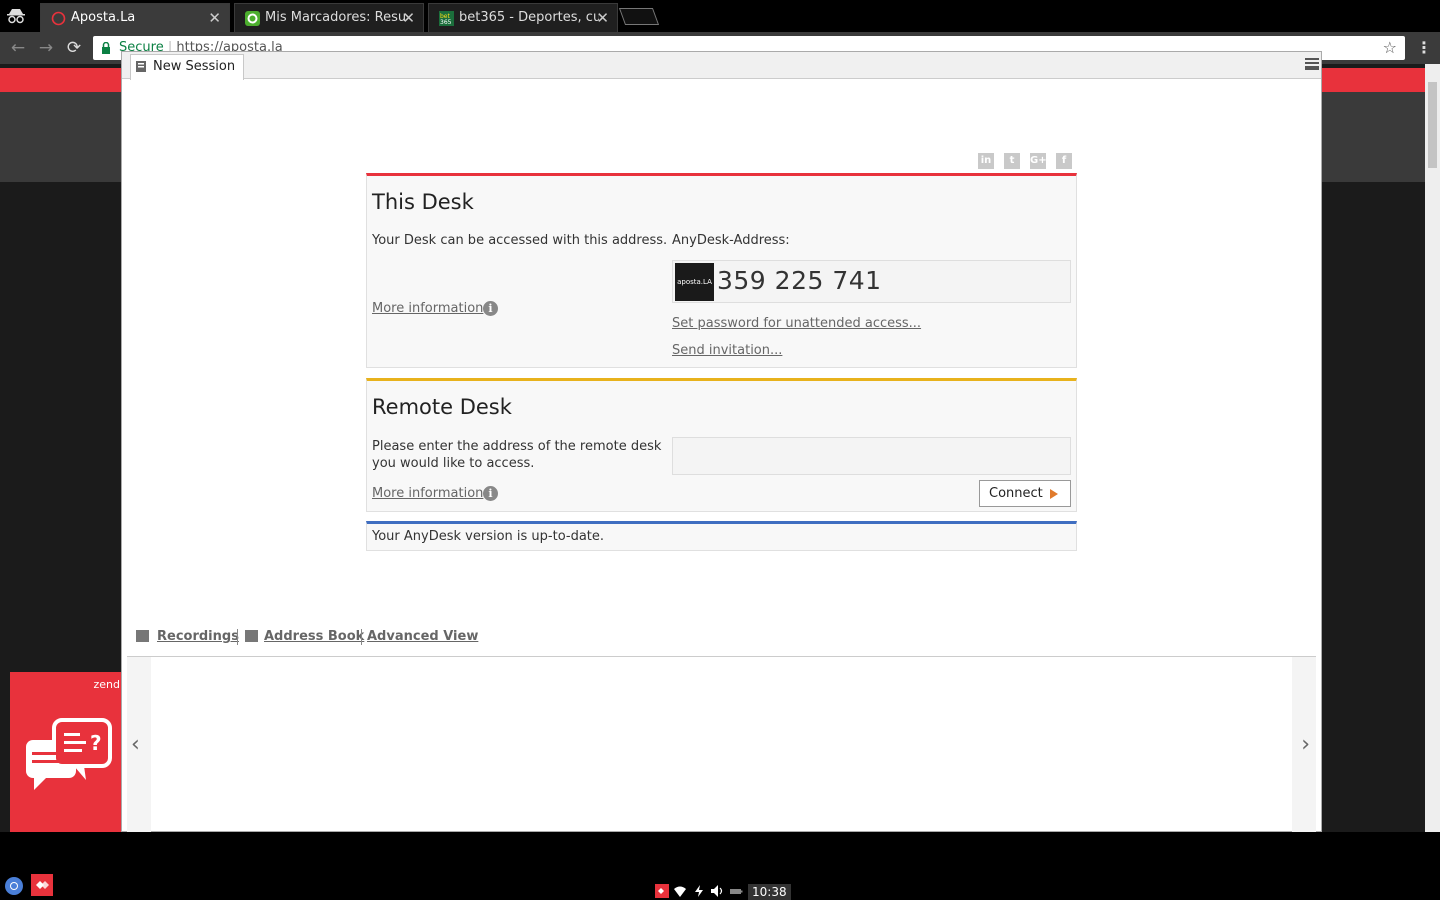 This screenshot has height=900, width=1440. What do you see at coordinates (74, 48) in the screenshot?
I see `reload-icon: ⟳` at bounding box center [74, 48].